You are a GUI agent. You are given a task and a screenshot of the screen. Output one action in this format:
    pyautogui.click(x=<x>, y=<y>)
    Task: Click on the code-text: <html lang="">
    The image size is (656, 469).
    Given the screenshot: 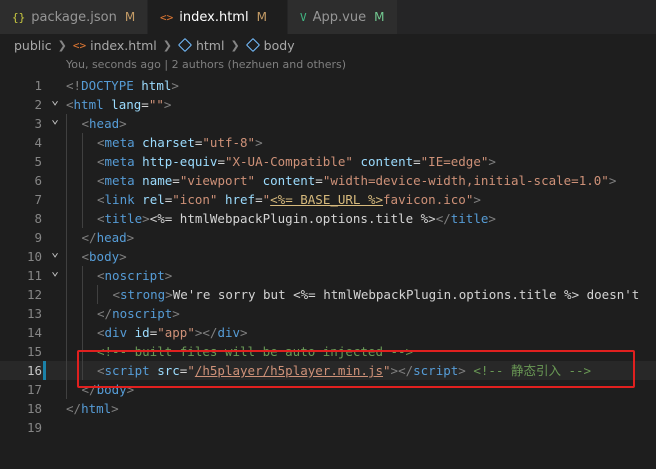 What is the action you would take?
    pyautogui.click(x=118, y=104)
    